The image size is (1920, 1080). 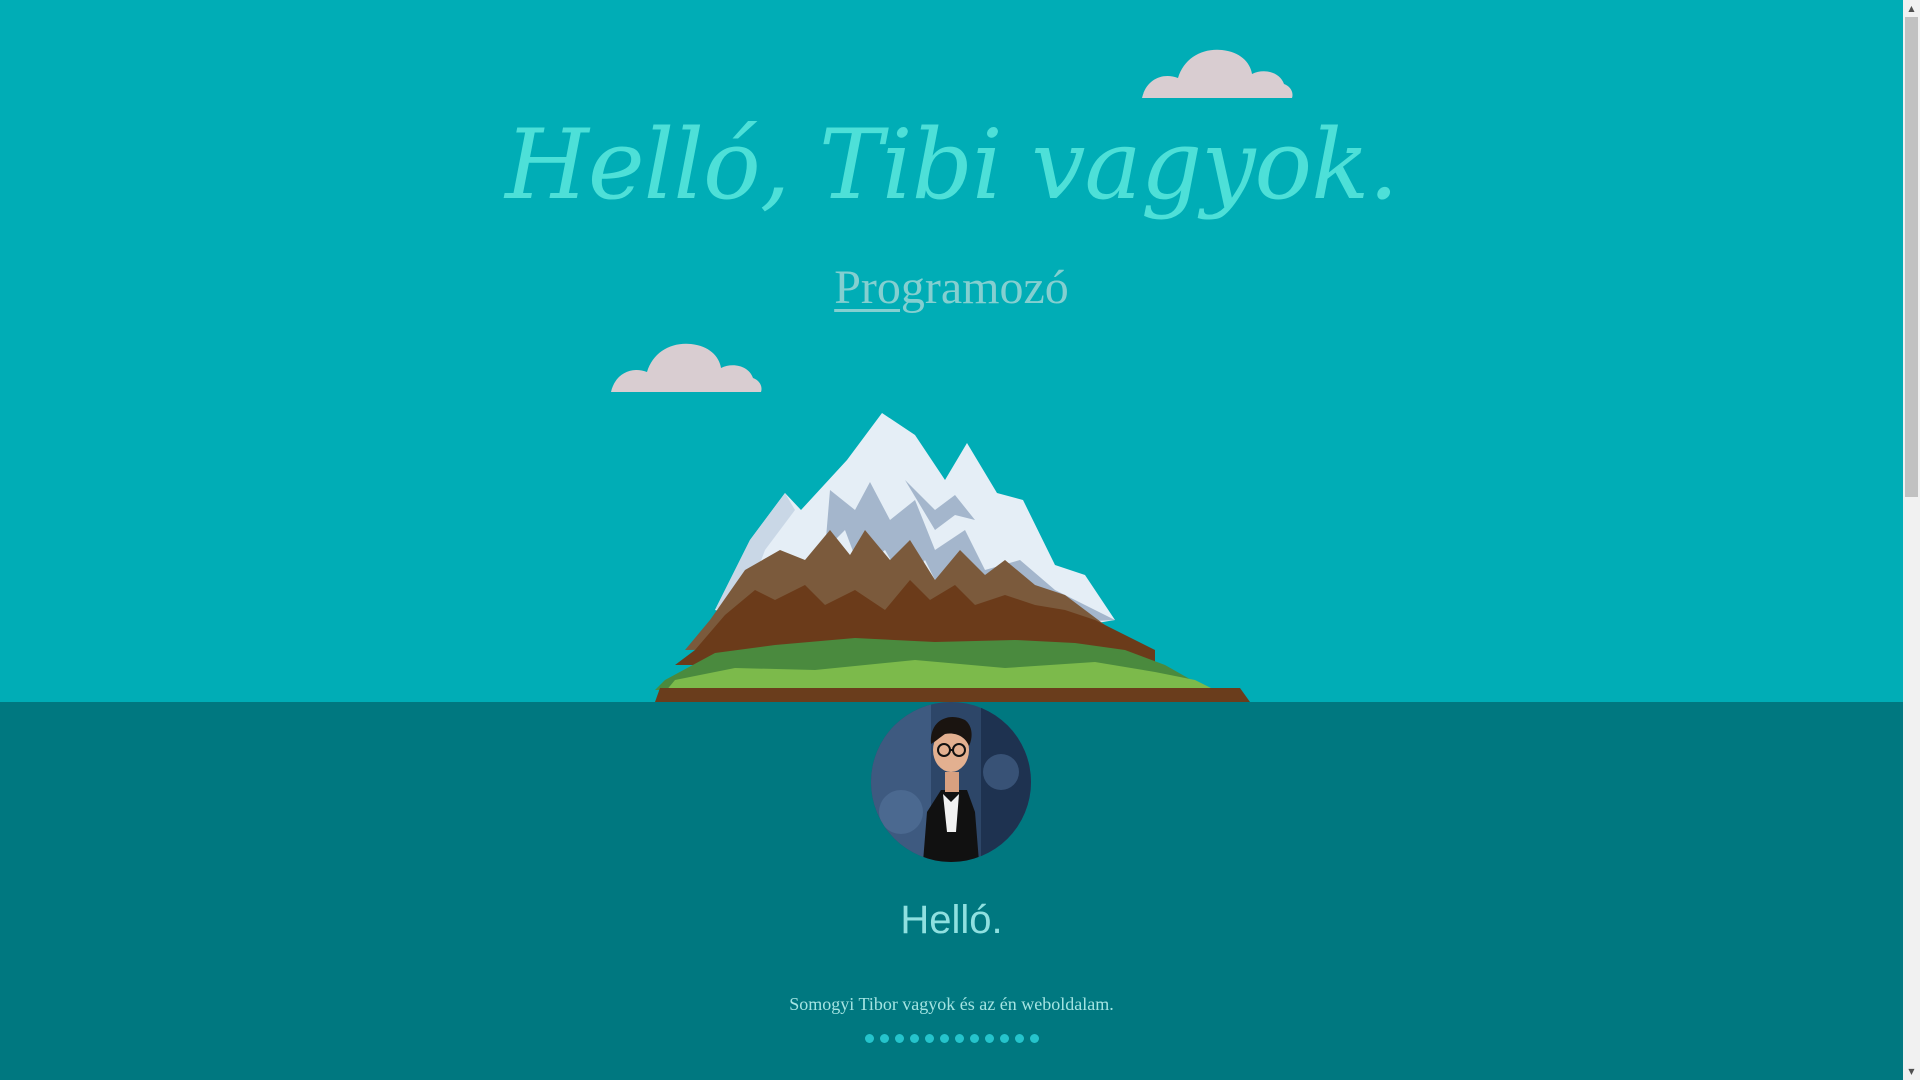 I want to click on about-heading: Helló., so click(x=951, y=920).